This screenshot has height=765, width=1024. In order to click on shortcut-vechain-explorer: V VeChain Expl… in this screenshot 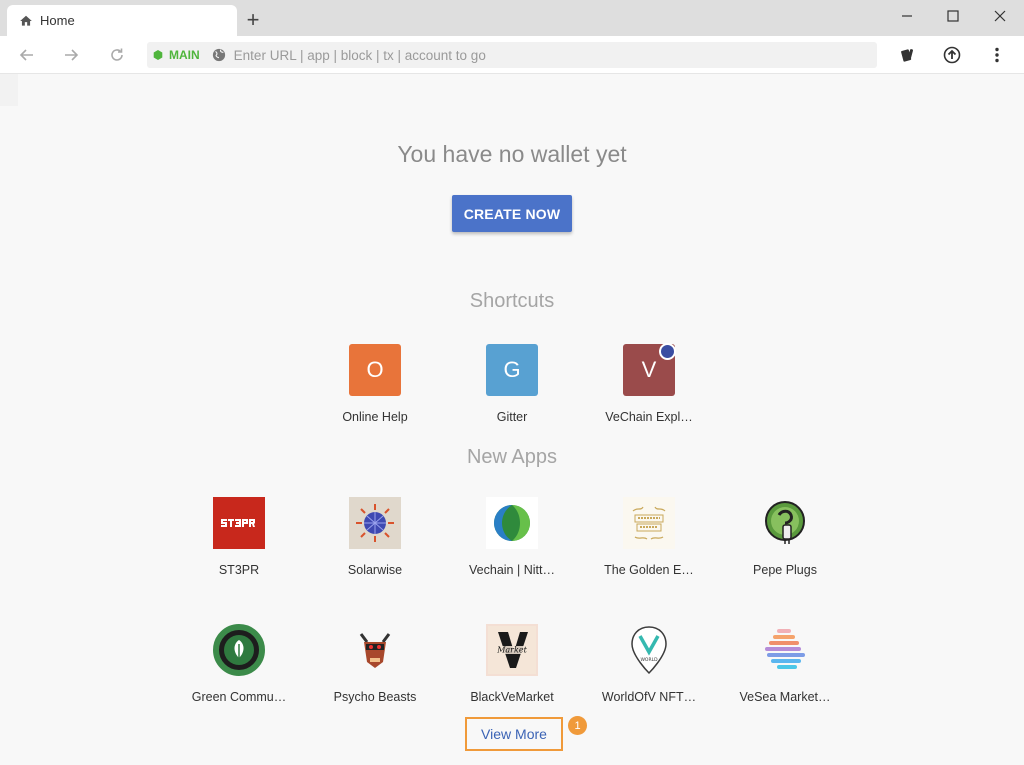, I will do `click(649, 383)`.